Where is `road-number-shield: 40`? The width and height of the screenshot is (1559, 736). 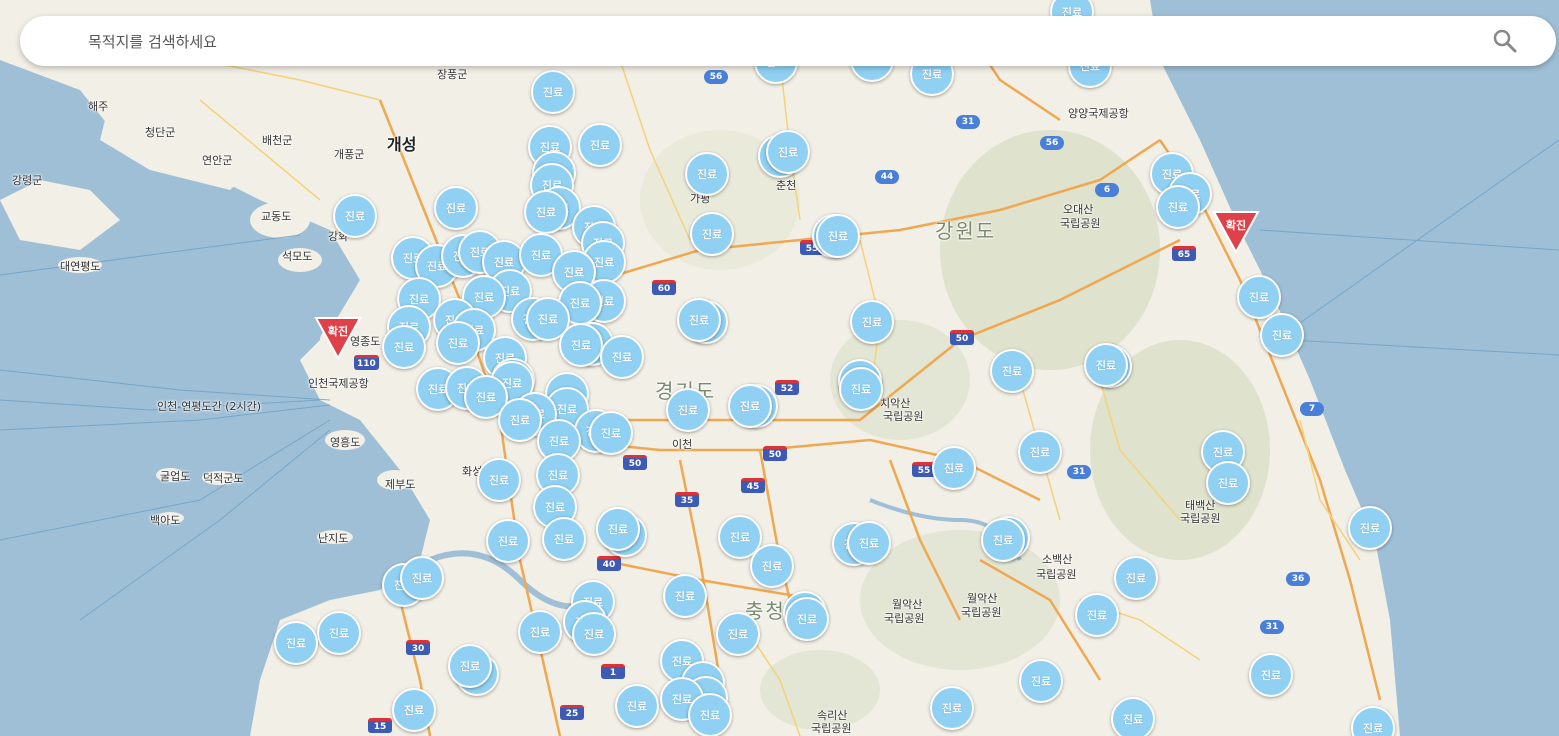
road-number-shield: 40 is located at coordinates (609, 563).